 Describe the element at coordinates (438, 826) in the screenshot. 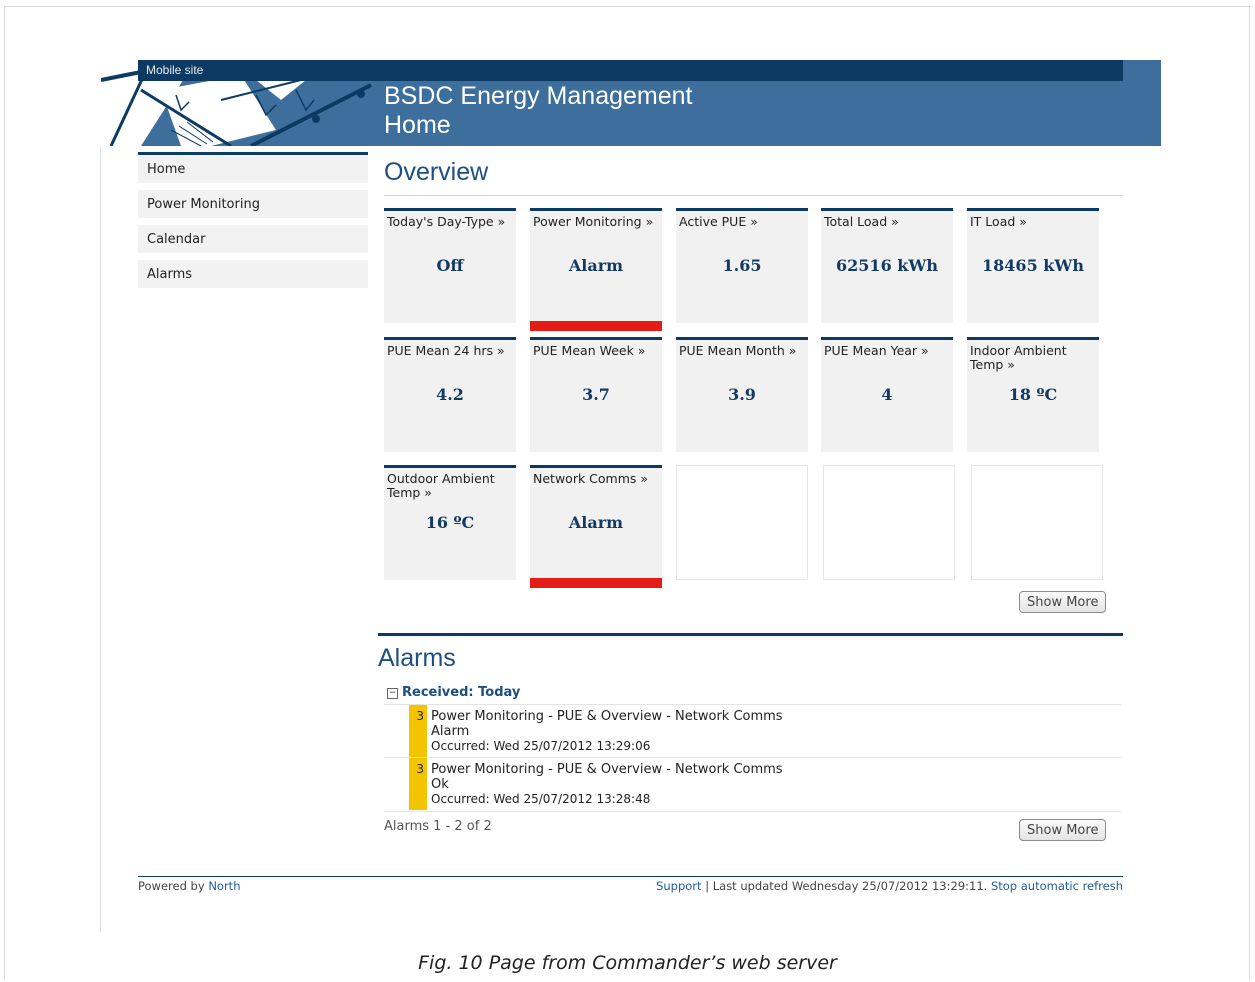

I see `alarms-pager: Alarms 1 - 2 of 2` at that location.